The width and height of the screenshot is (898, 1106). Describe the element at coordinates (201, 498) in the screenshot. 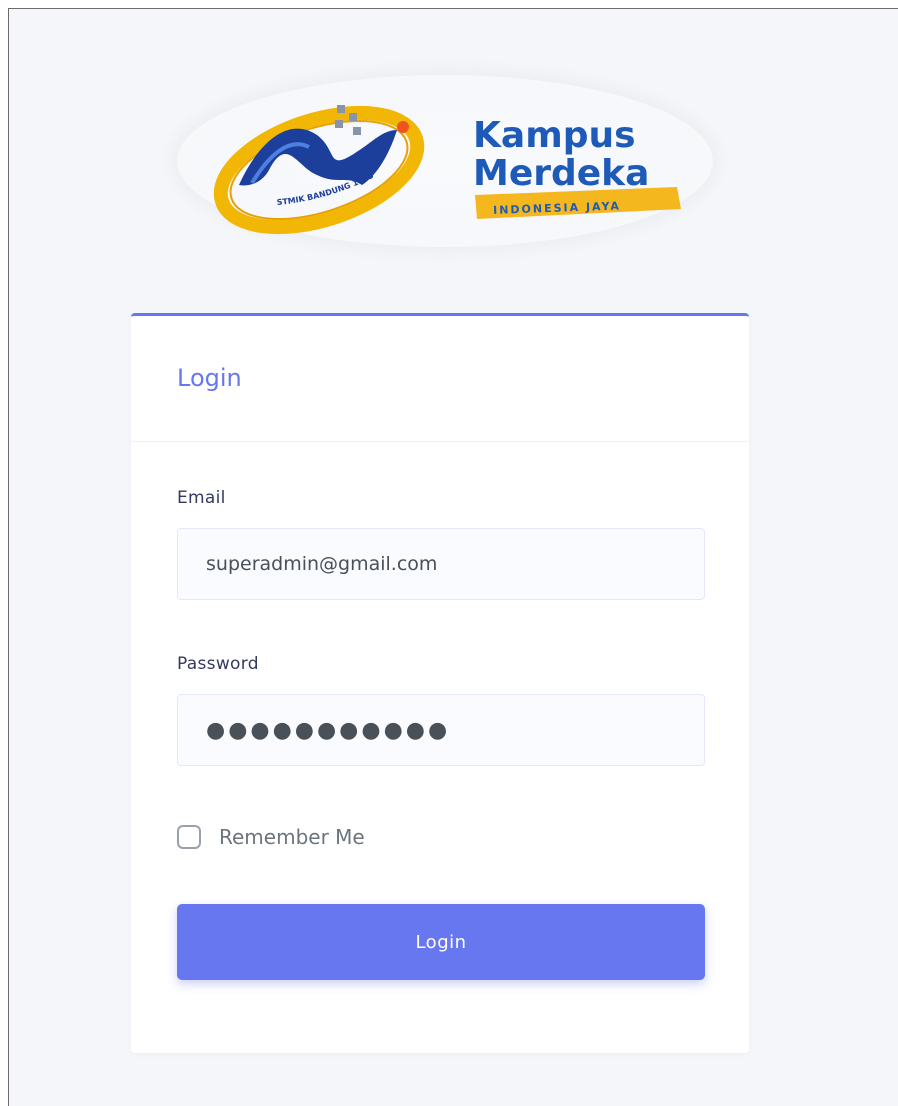

I see `email-label: Email` at that location.